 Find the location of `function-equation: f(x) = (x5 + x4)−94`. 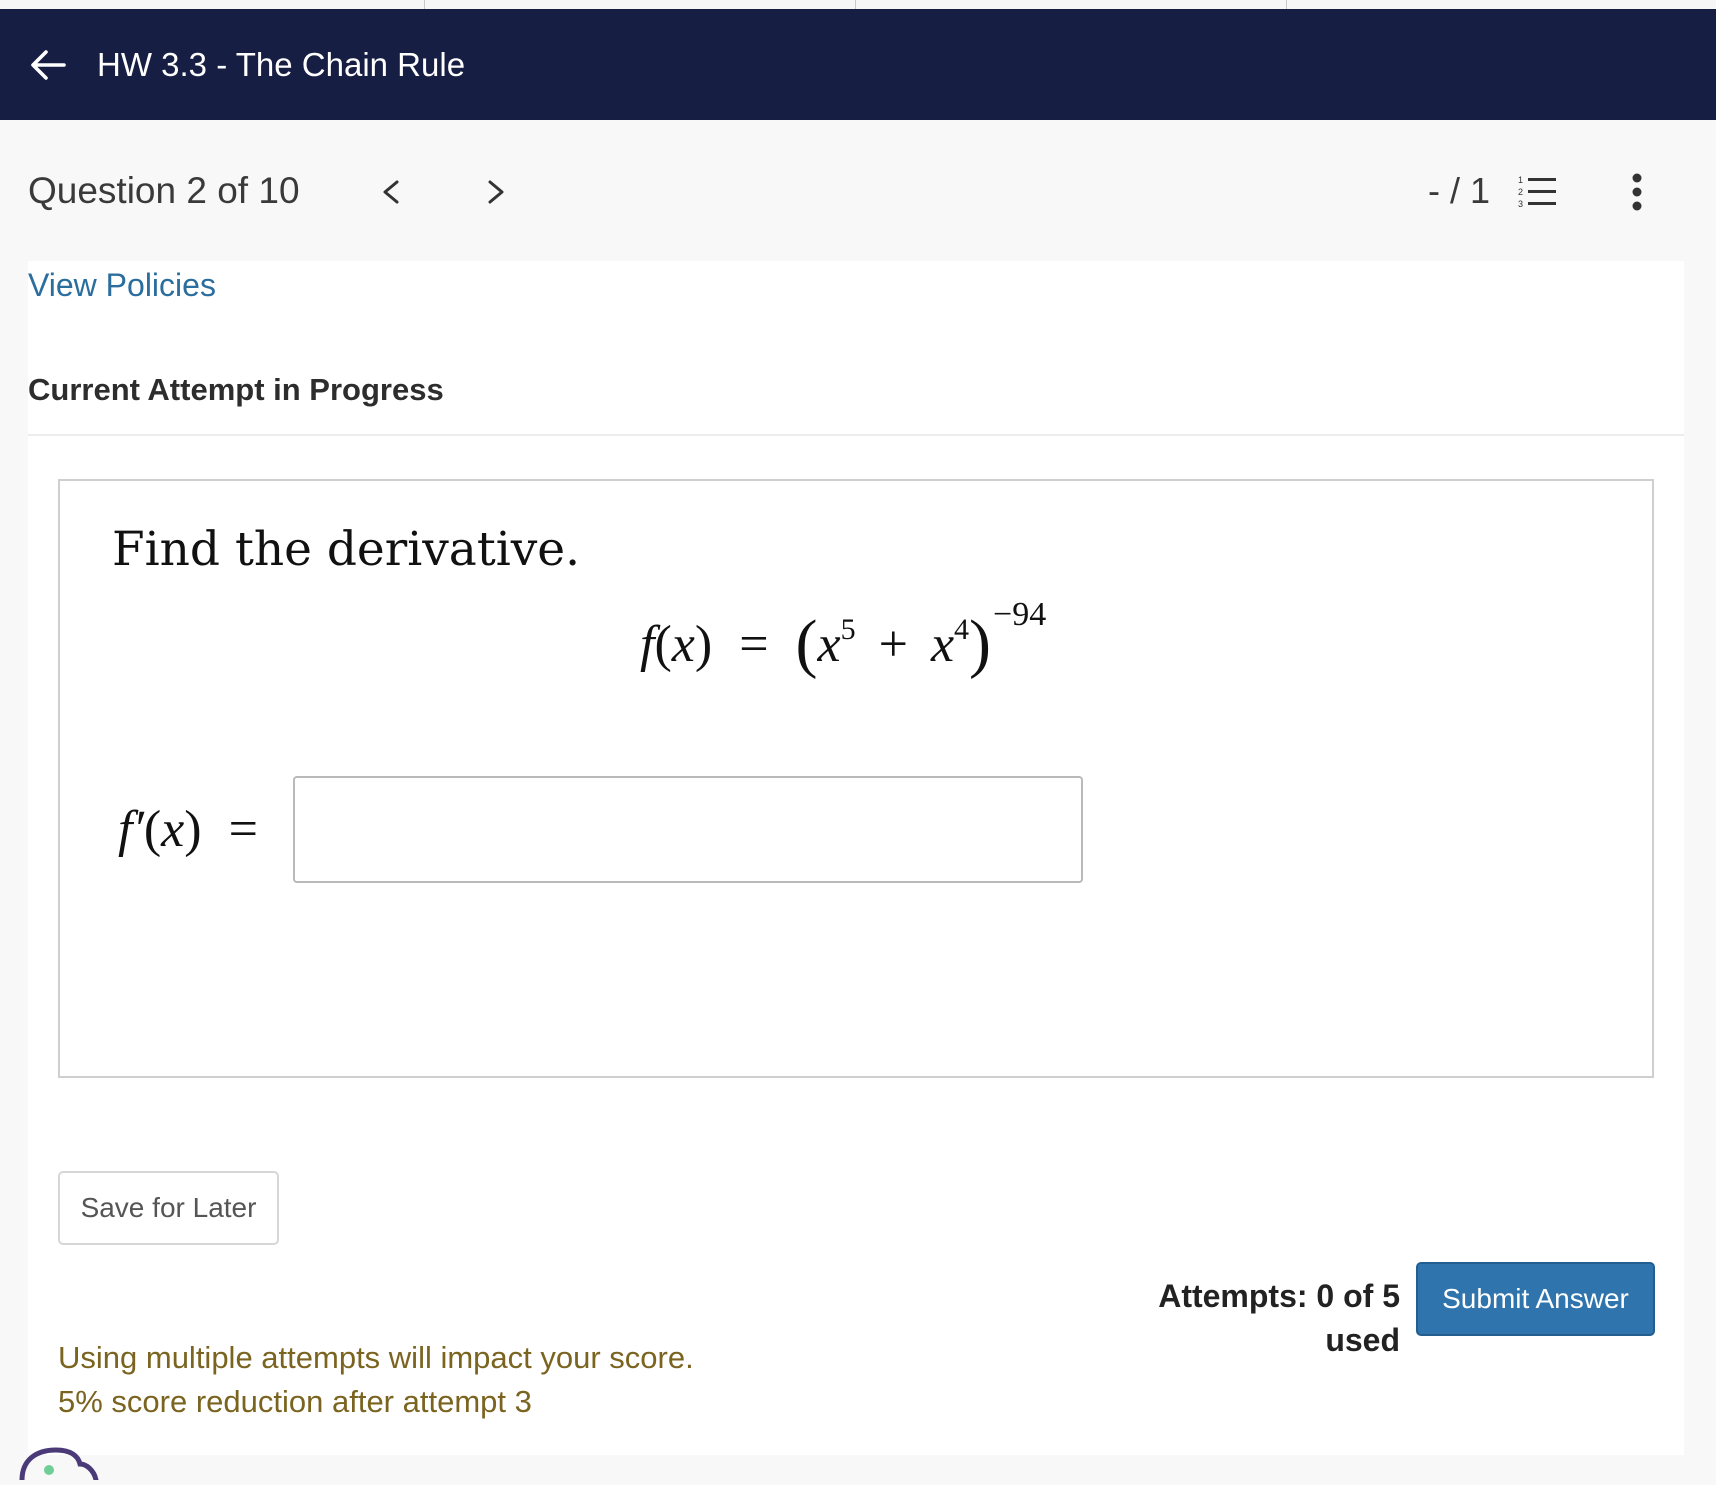

function-equation: f(x) = (x5 + x4)−94 is located at coordinates (843, 638).